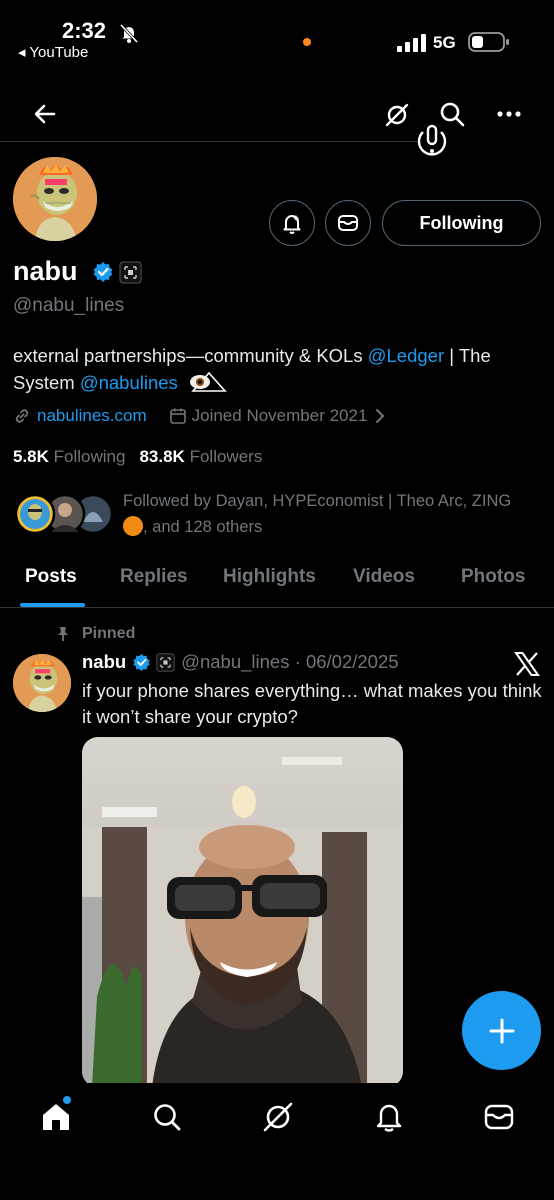 The width and height of the screenshot is (554, 1200). I want to click on notification-bell-icon, so click(292, 223).